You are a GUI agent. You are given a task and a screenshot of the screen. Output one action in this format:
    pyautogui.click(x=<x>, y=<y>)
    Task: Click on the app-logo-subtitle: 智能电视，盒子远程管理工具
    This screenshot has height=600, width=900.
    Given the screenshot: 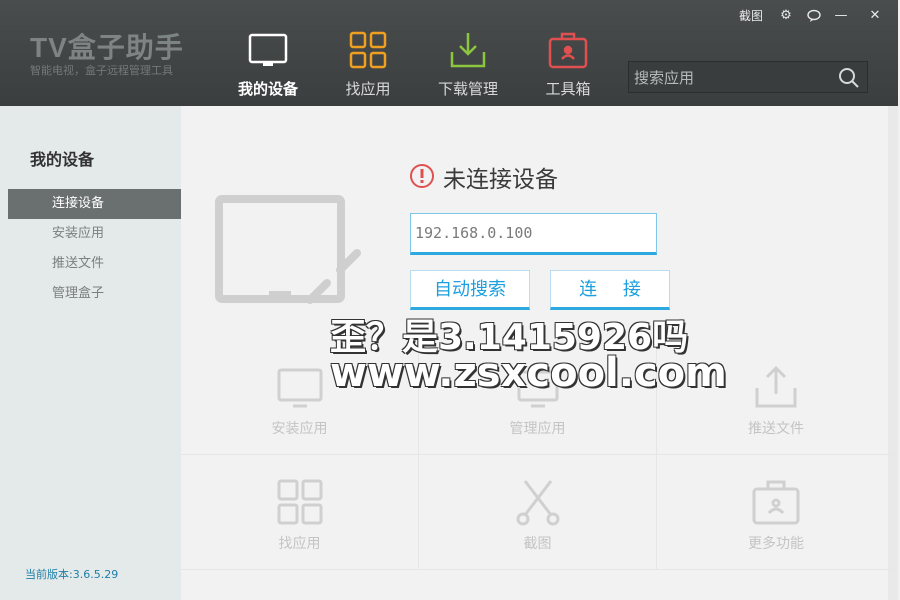 What is the action you would take?
    pyautogui.click(x=101, y=70)
    